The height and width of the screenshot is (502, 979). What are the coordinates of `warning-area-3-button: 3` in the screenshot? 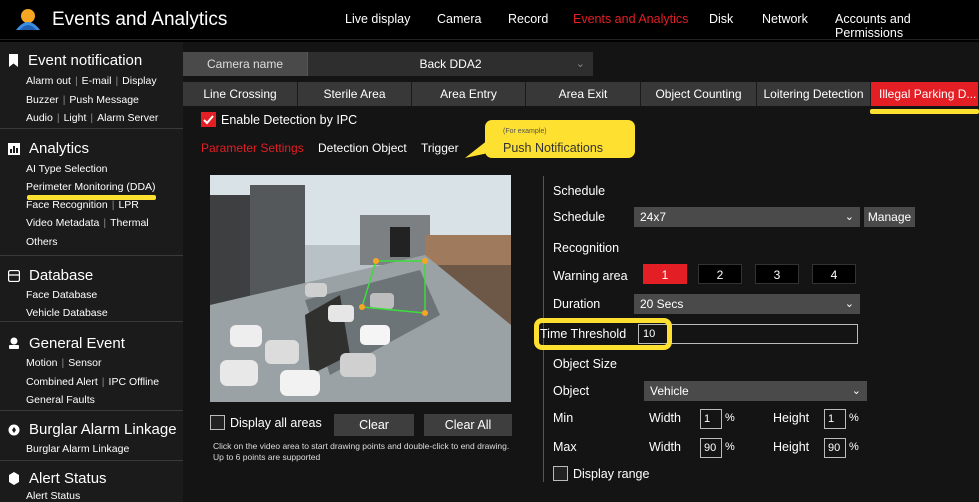 It's located at (777, 274).